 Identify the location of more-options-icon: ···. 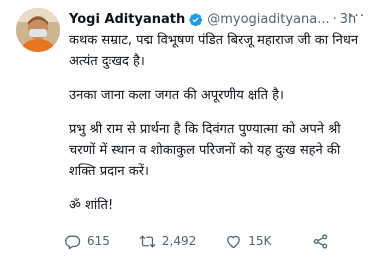
(357, 16).